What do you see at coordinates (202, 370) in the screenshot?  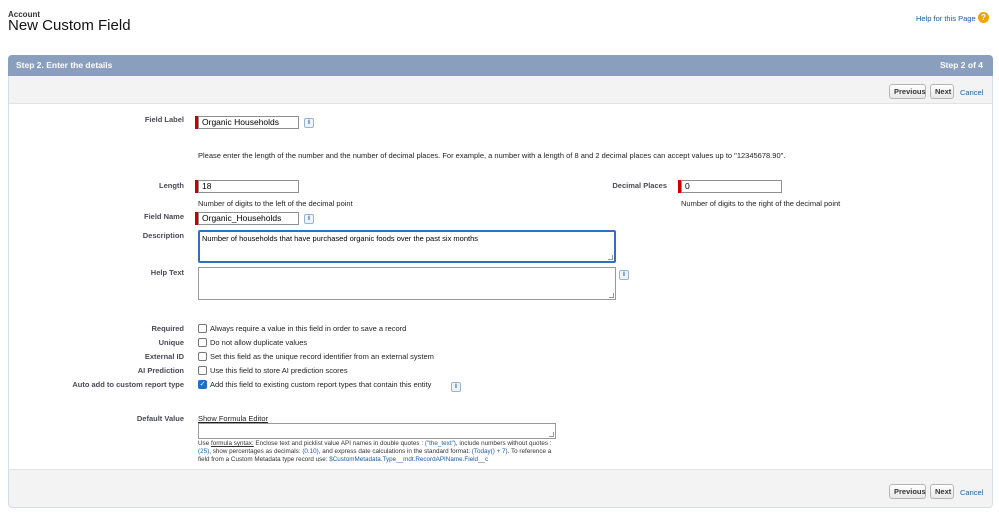 I see `ai-prediction-checkbox` at bounding box center [202, 370].